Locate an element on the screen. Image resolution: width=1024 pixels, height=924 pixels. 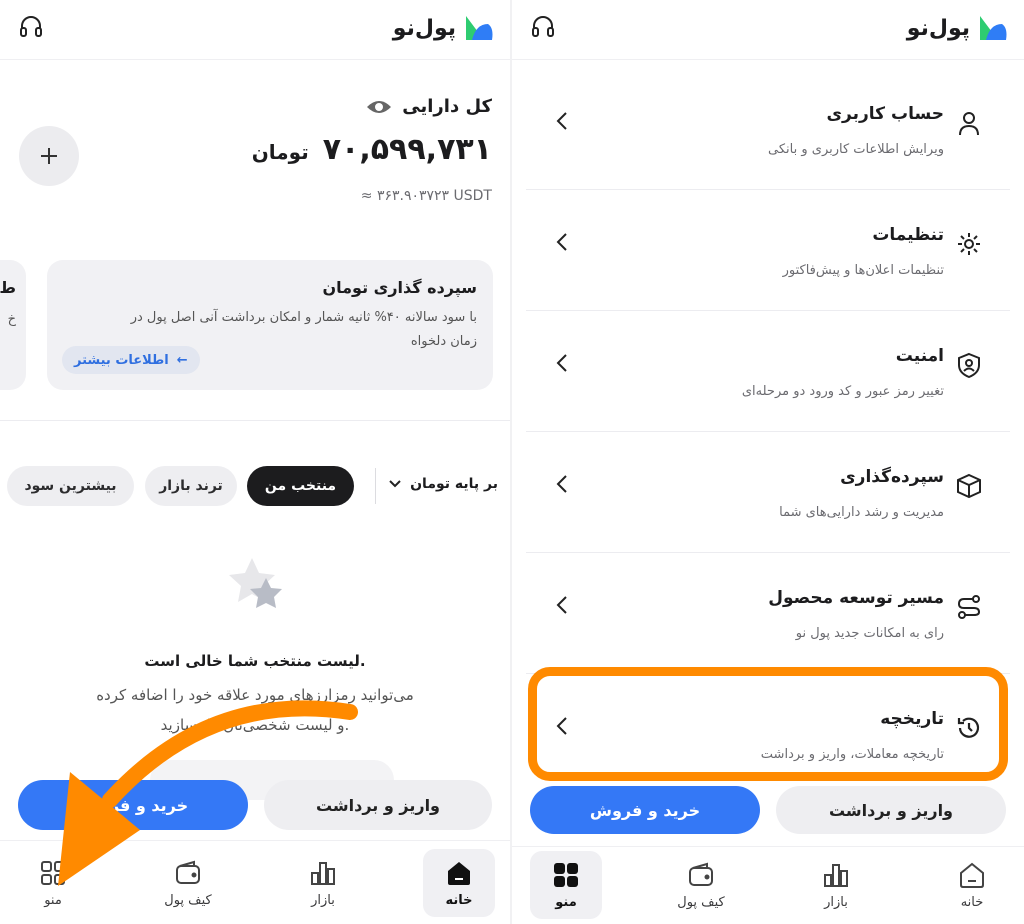
next-promo-card-peek: ط خ is located at coordinates (13, 325).